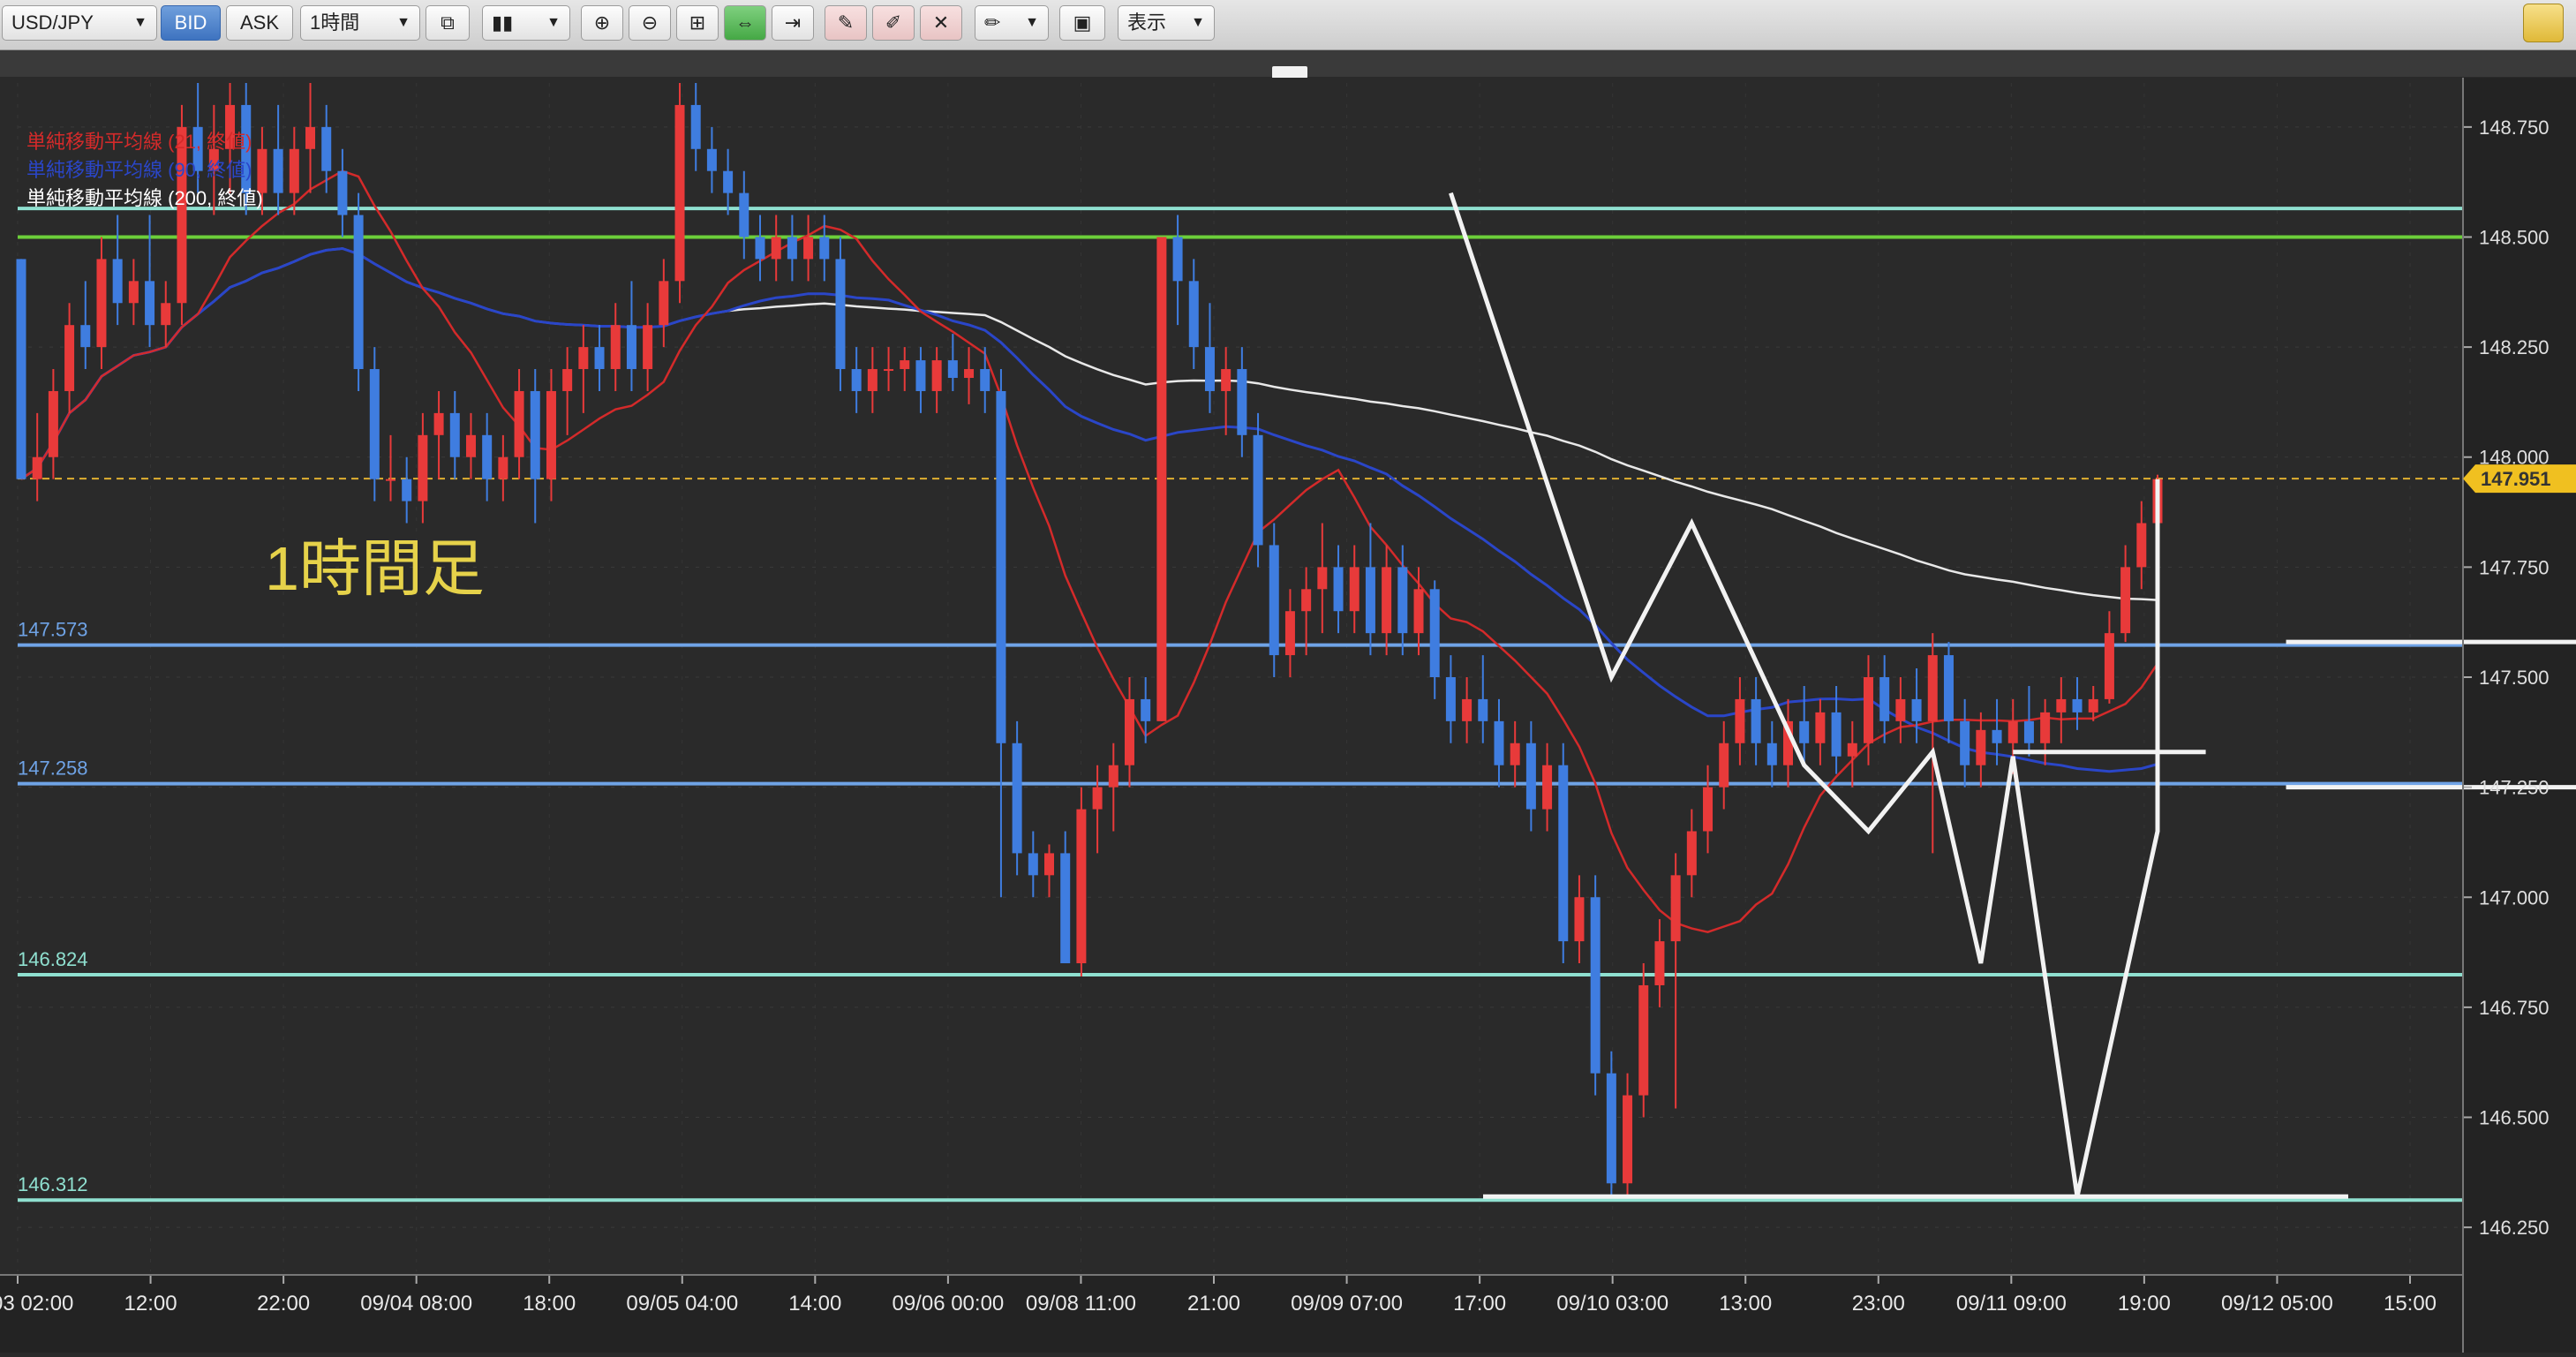 Image resolution: width=2576 pixels, height=1357 pixels. Describe the element at coordinates (894, 23) in the screenshot. I see `edit-drawing-icon: ✐` at that location.